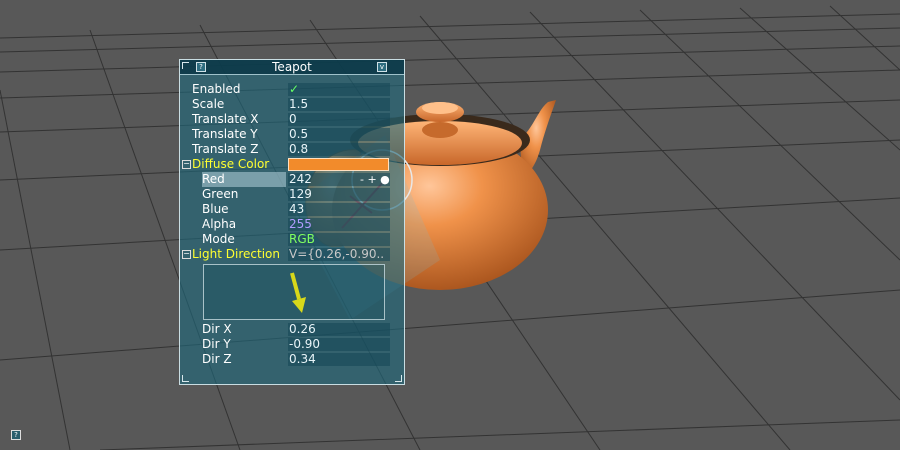  Describe the element at coordinates (339, 329) in the screenshot. I see `dir-x-field: 0.26` at that location.